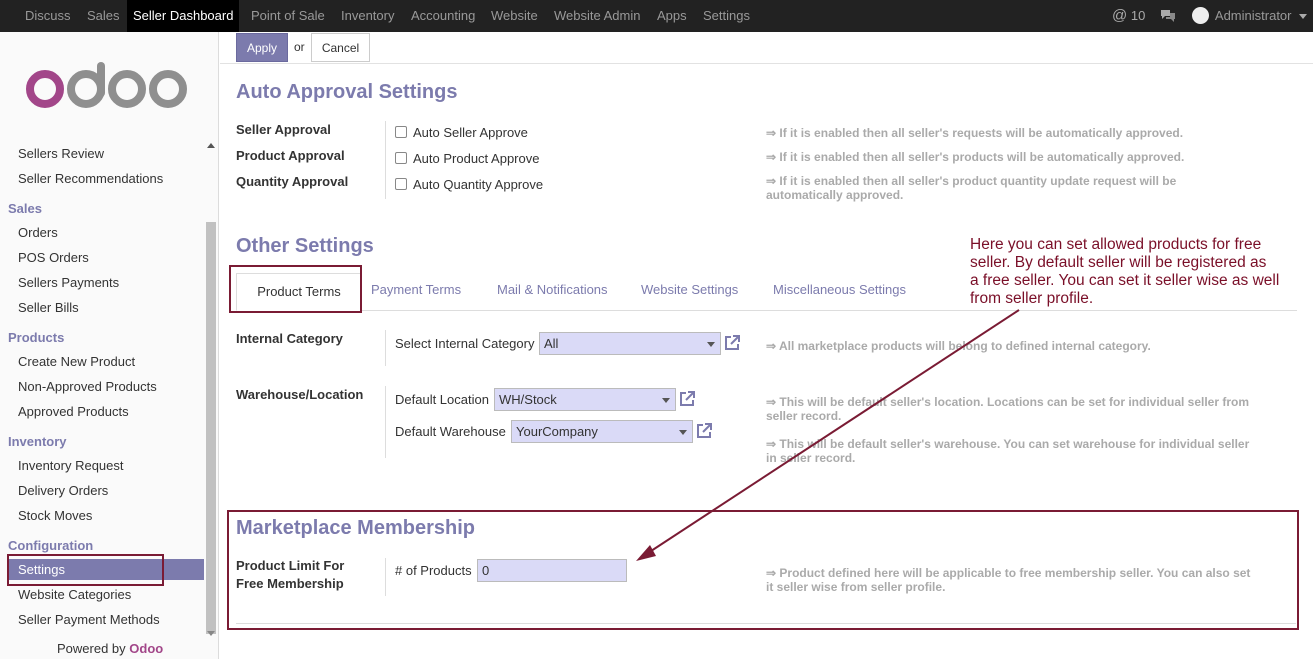  I want to click on nav-inventory: Inventory, so click(367, 16).